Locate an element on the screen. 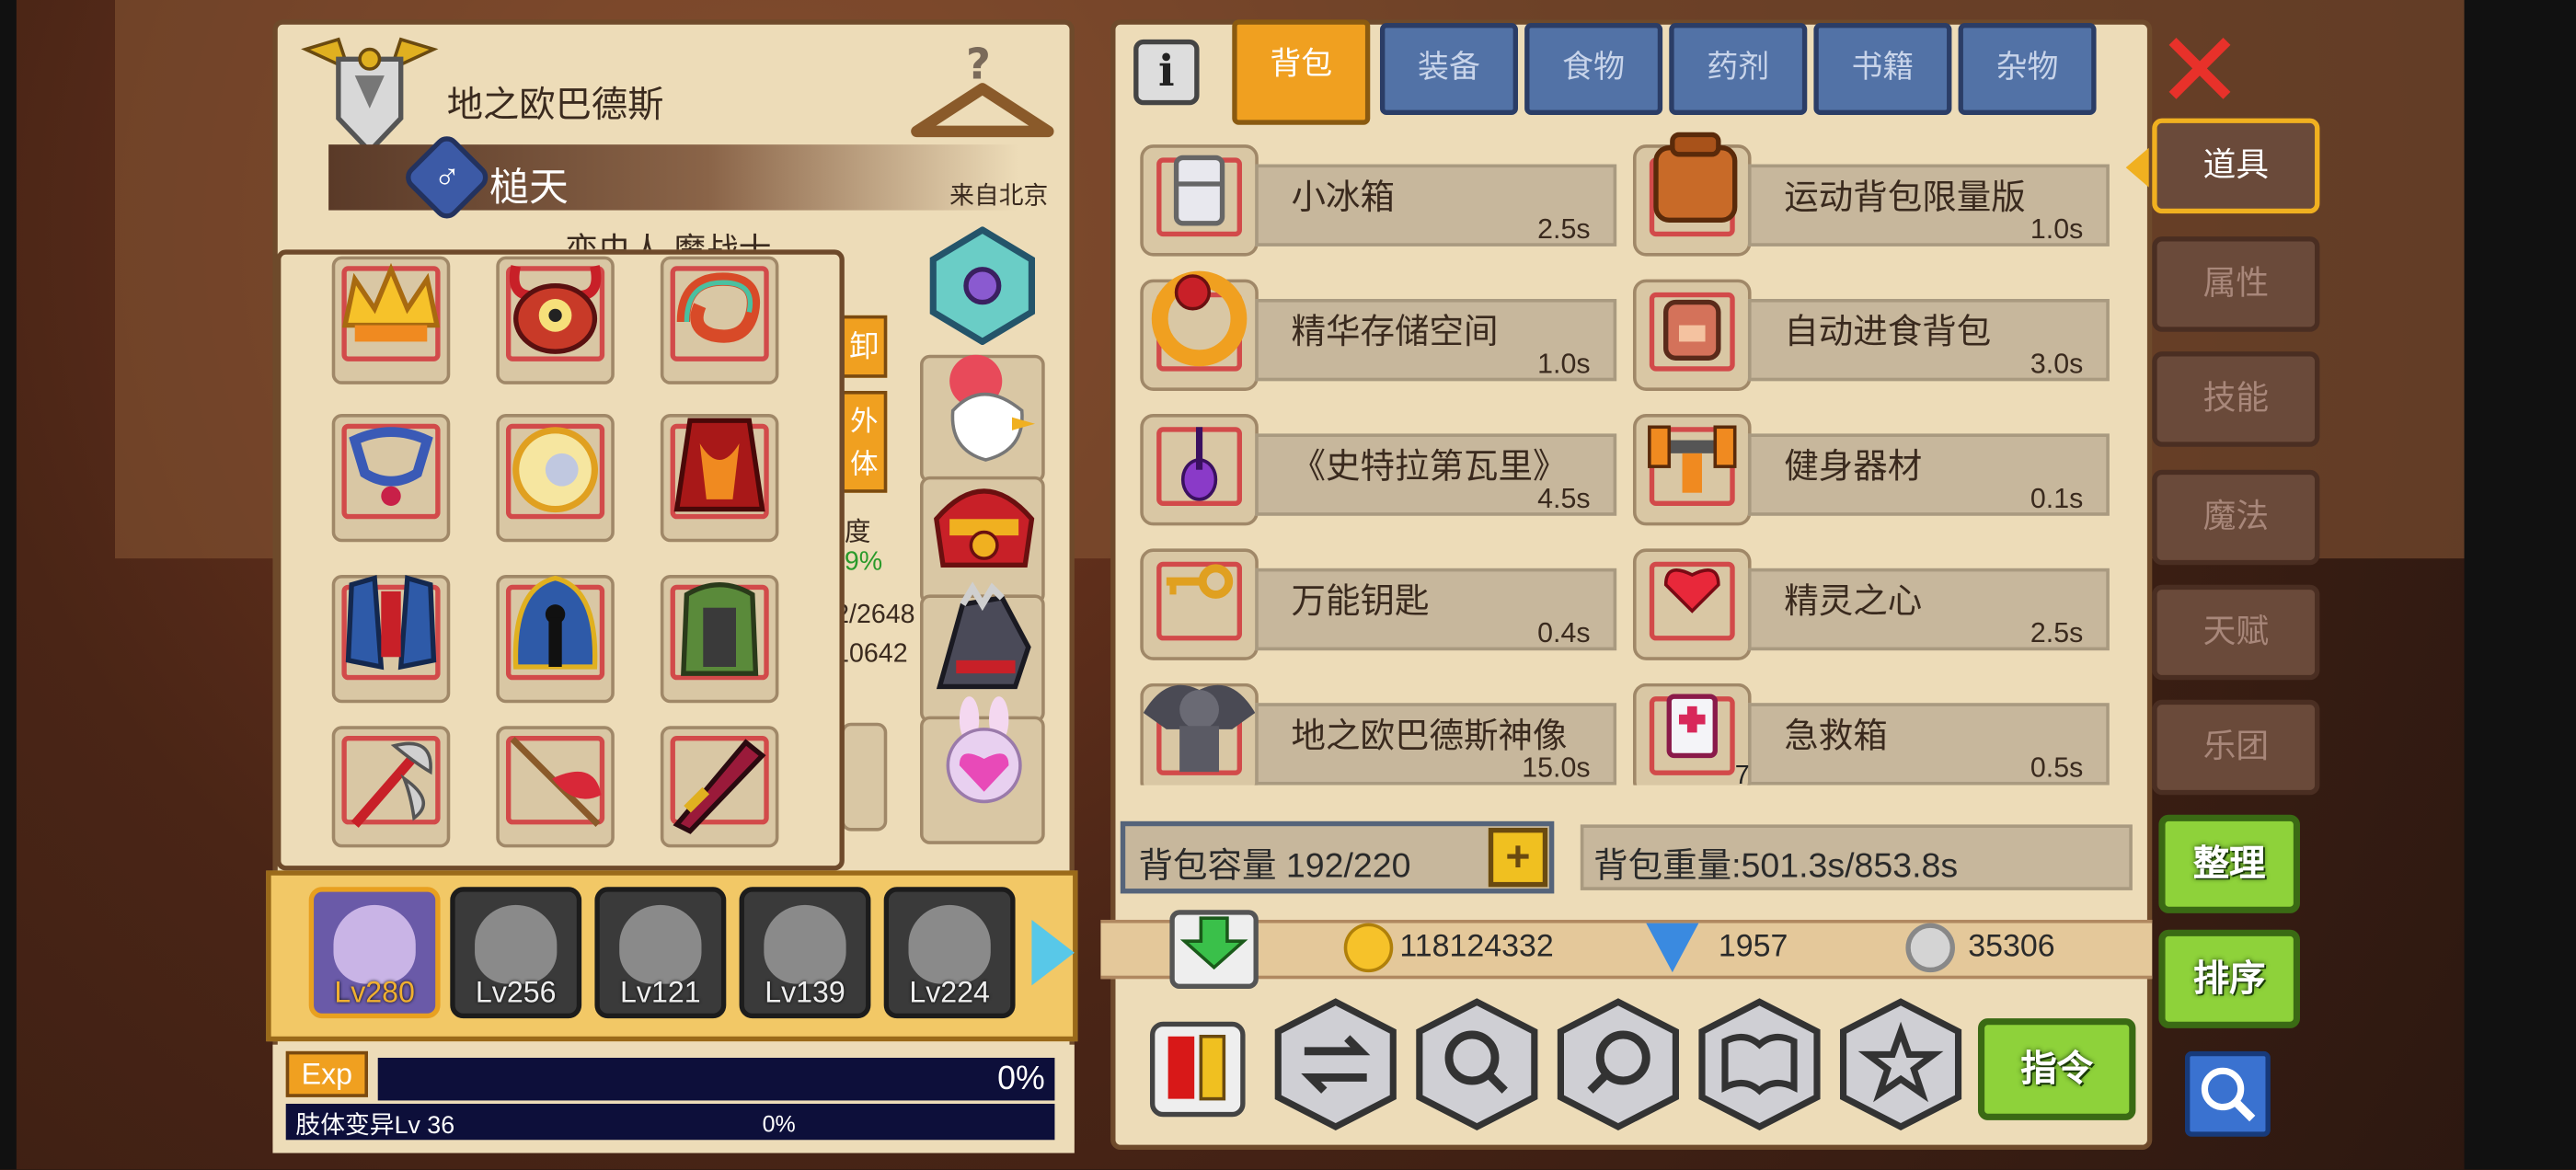 This screenshot has height=1170, width=2576. active-side-tab-arrow-icon is located at coordinates (2137, 167).